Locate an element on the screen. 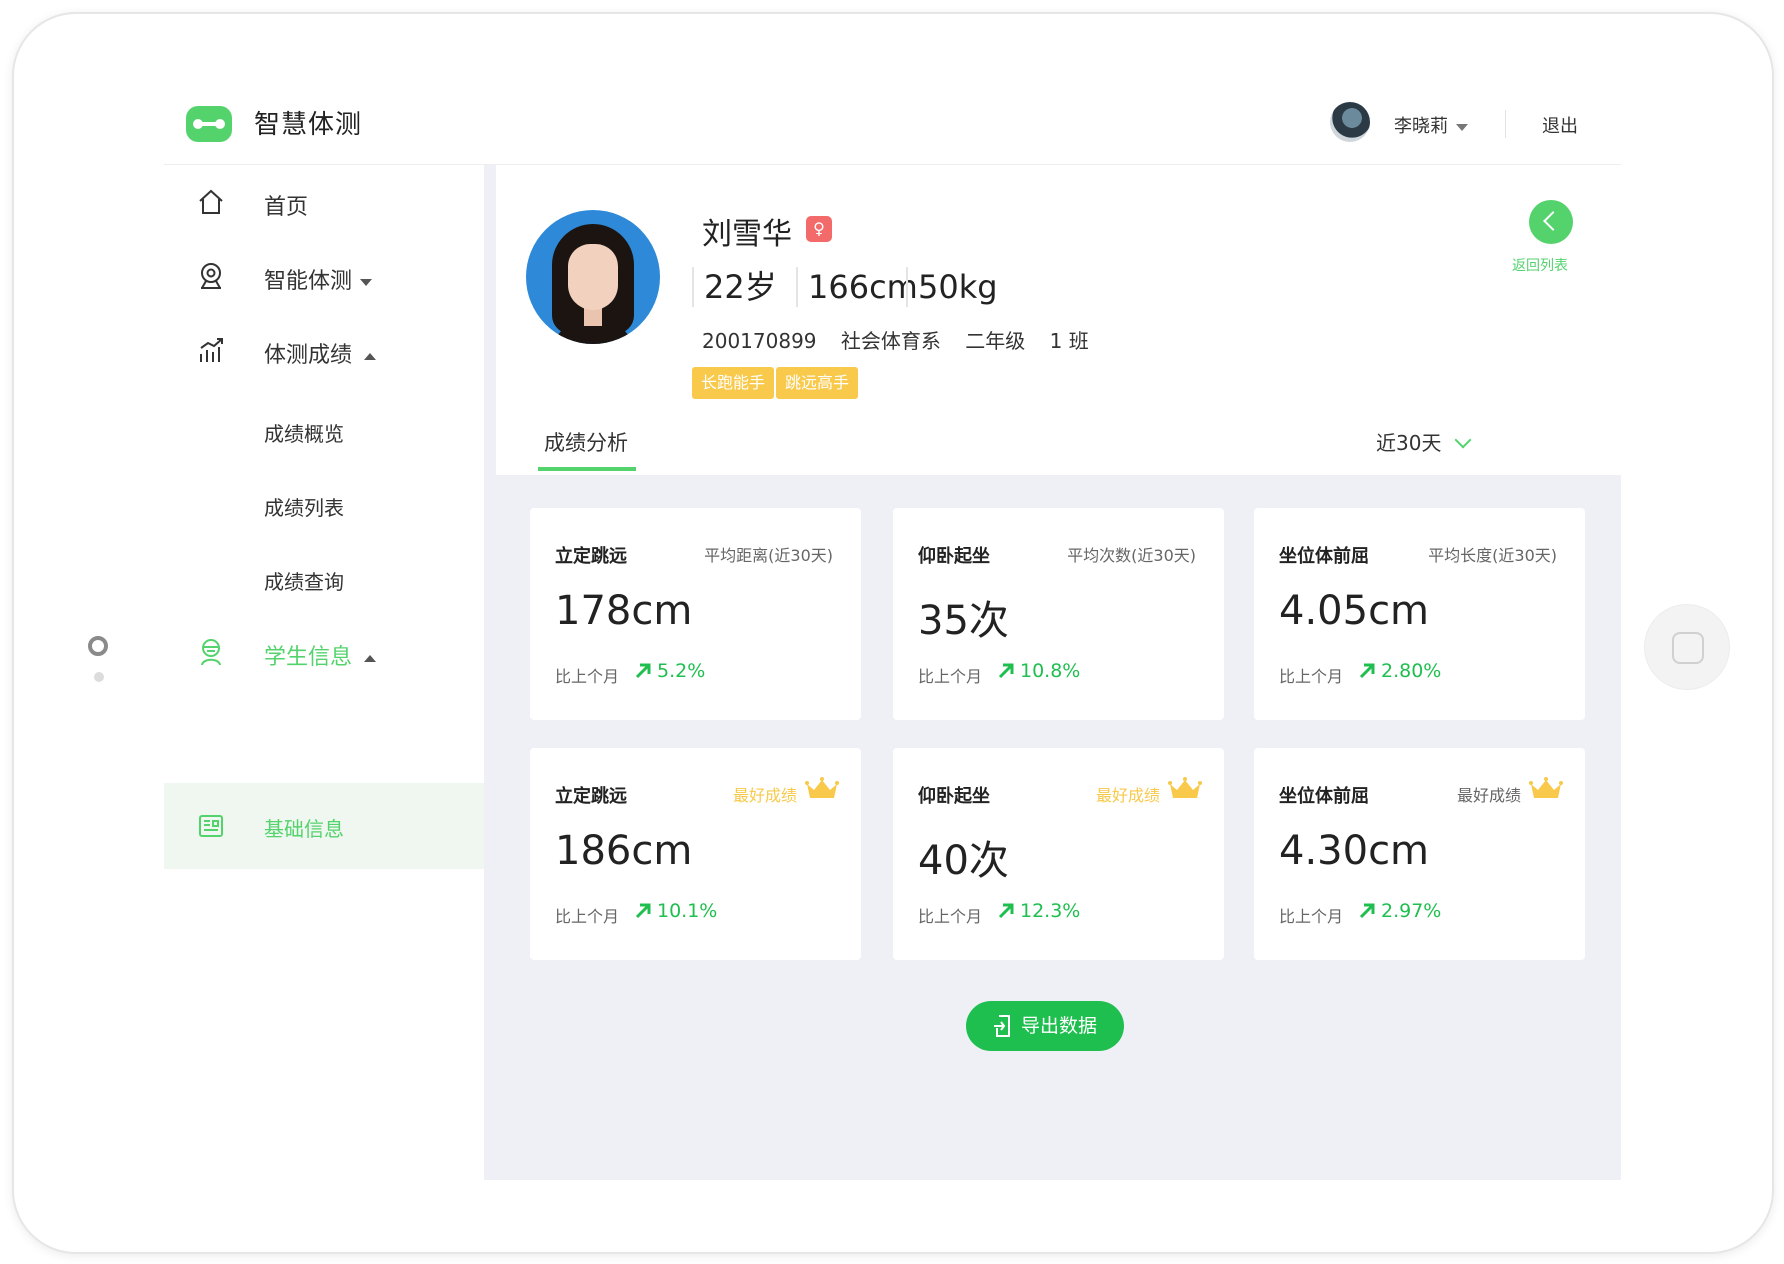 This screenshot has height=1264, width=1784. stat-card: 坐位体前屈 平均长度(近30天) 4.05cm 比上个月 2.80% is located at coordinates (1419, 614).